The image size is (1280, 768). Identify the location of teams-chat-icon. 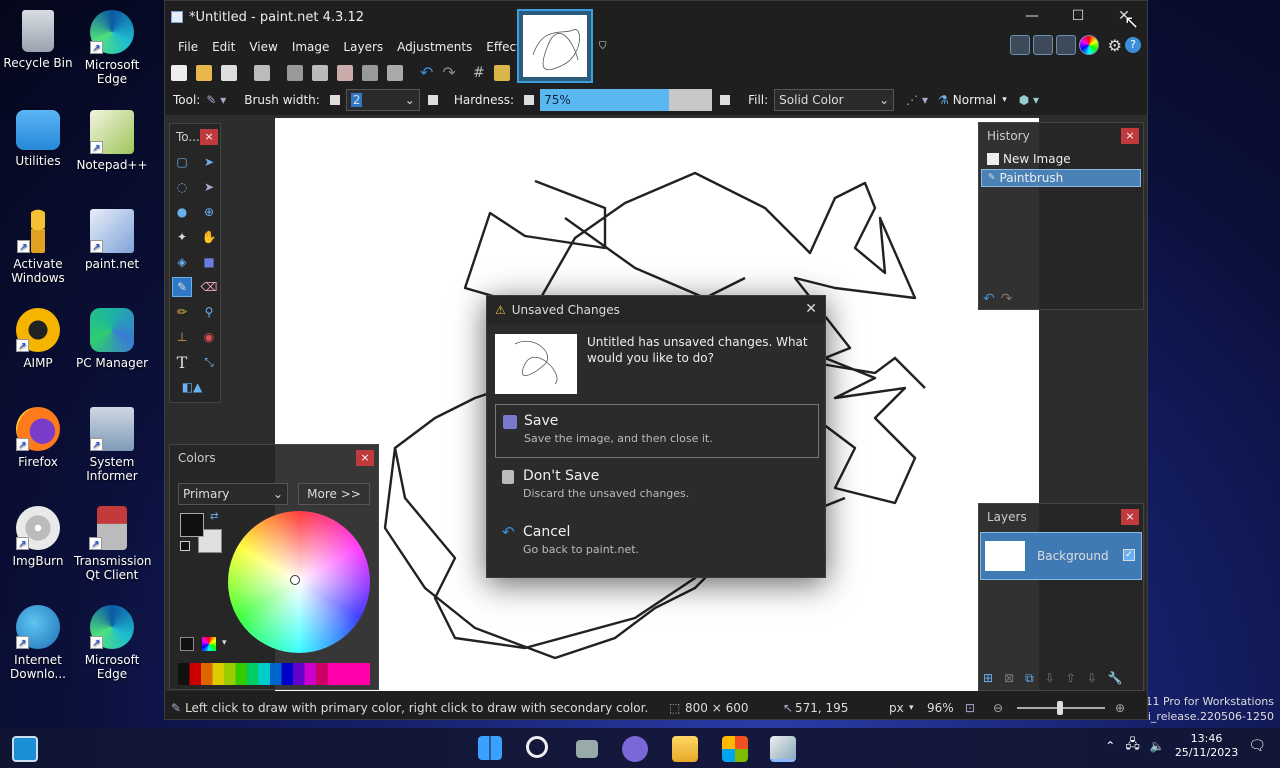
(635, 749).